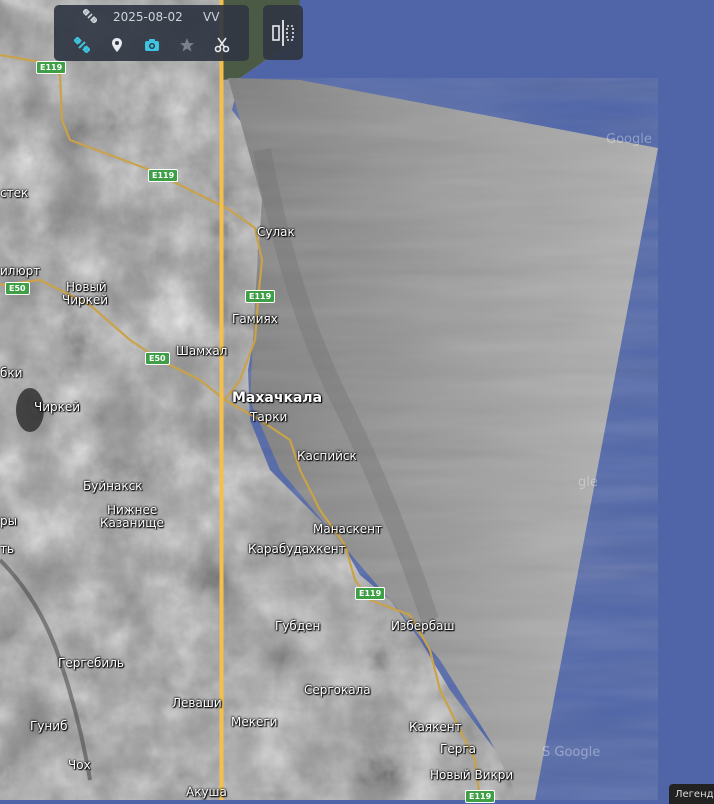 This screenshot has width=714, height=804. Describe the element at coordinates (211, 17) in the screenshot. I see `polarization-label: VV` at that location.